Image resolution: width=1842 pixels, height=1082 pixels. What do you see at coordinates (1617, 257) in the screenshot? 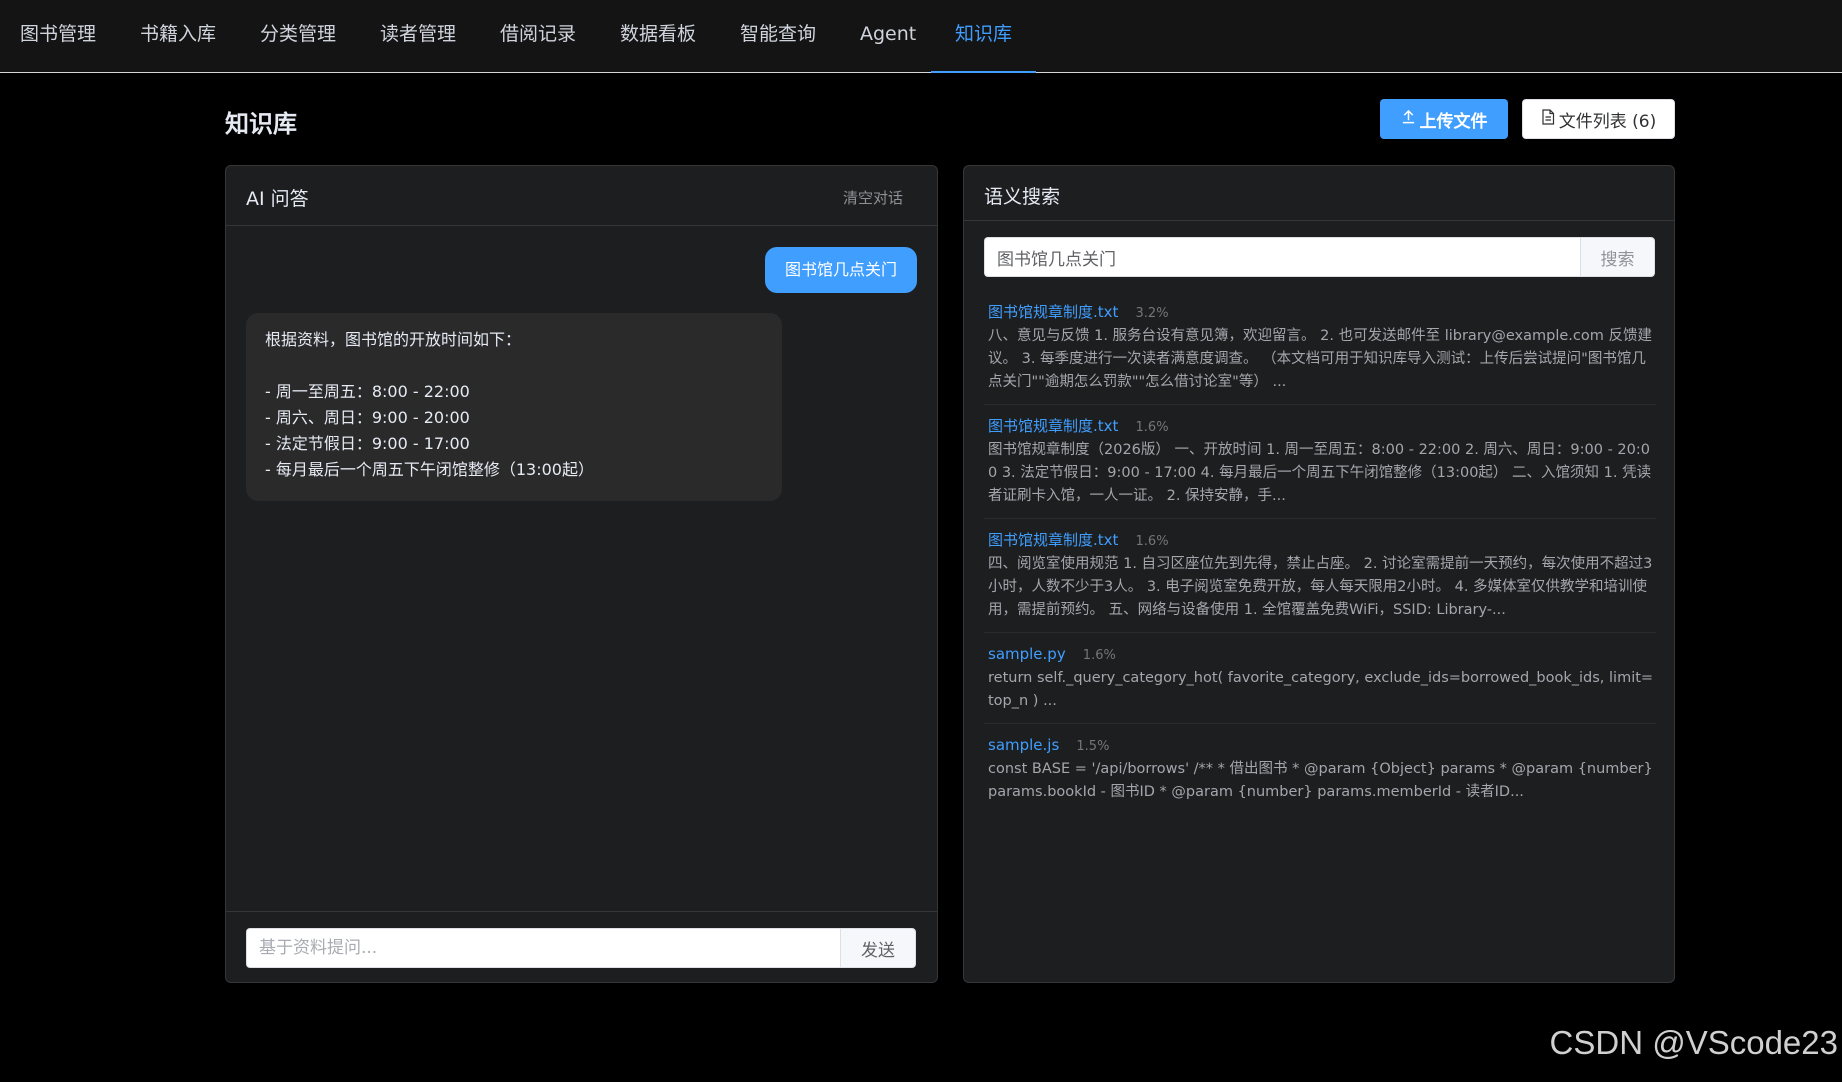
I see `search-button: 搜索` at bounding box center [1617, 257].